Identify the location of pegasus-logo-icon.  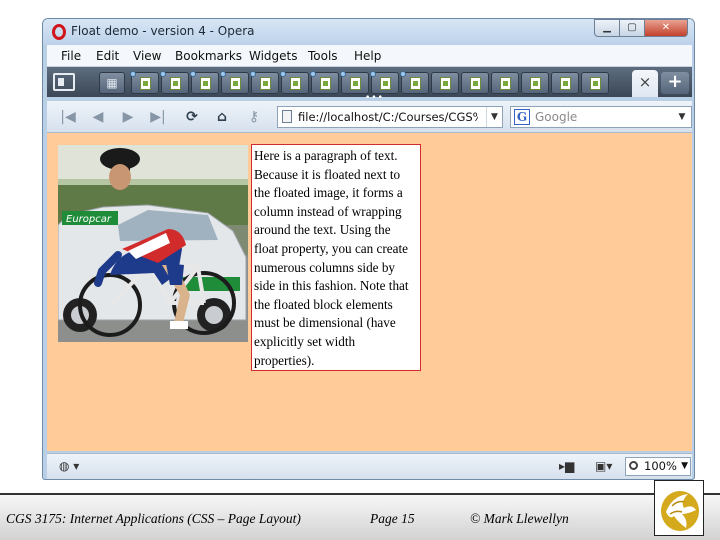
(680, 511).